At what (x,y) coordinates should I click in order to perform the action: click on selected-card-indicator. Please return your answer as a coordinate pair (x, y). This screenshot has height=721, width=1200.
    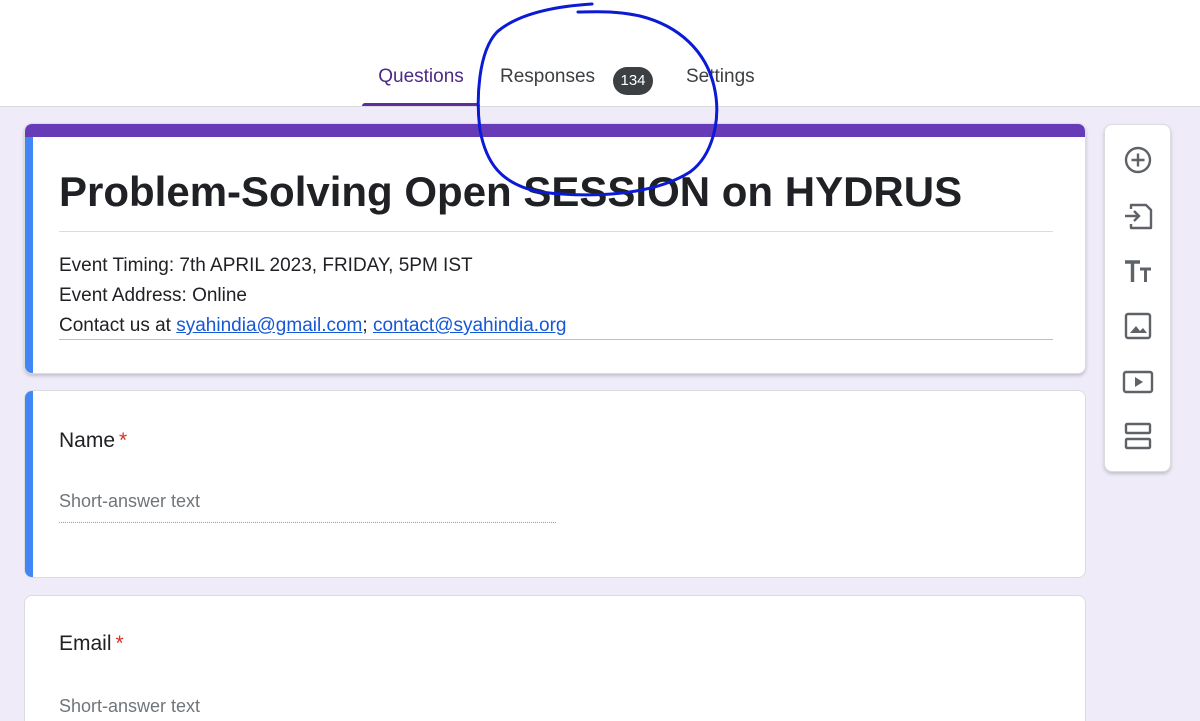
    Looking at the image, I should click on (29, 255).